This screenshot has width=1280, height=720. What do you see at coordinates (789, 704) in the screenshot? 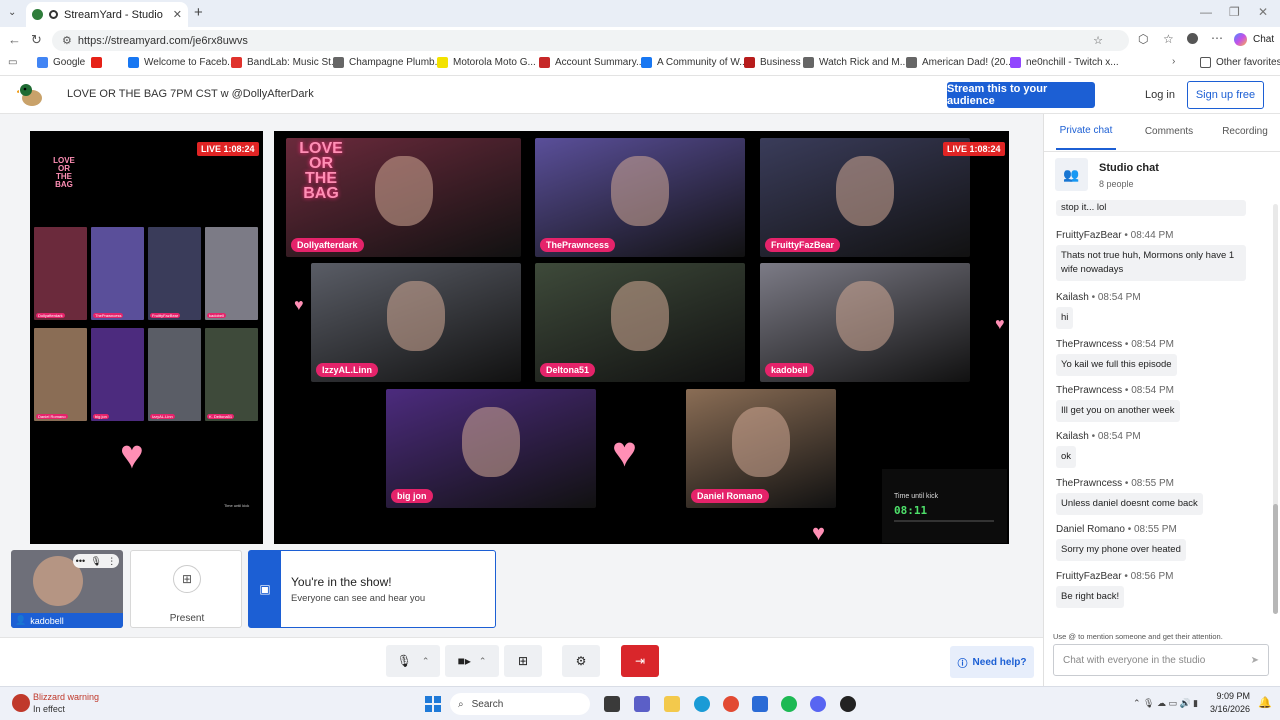
I see `spotify-icon` at bounding box center [789, 704].